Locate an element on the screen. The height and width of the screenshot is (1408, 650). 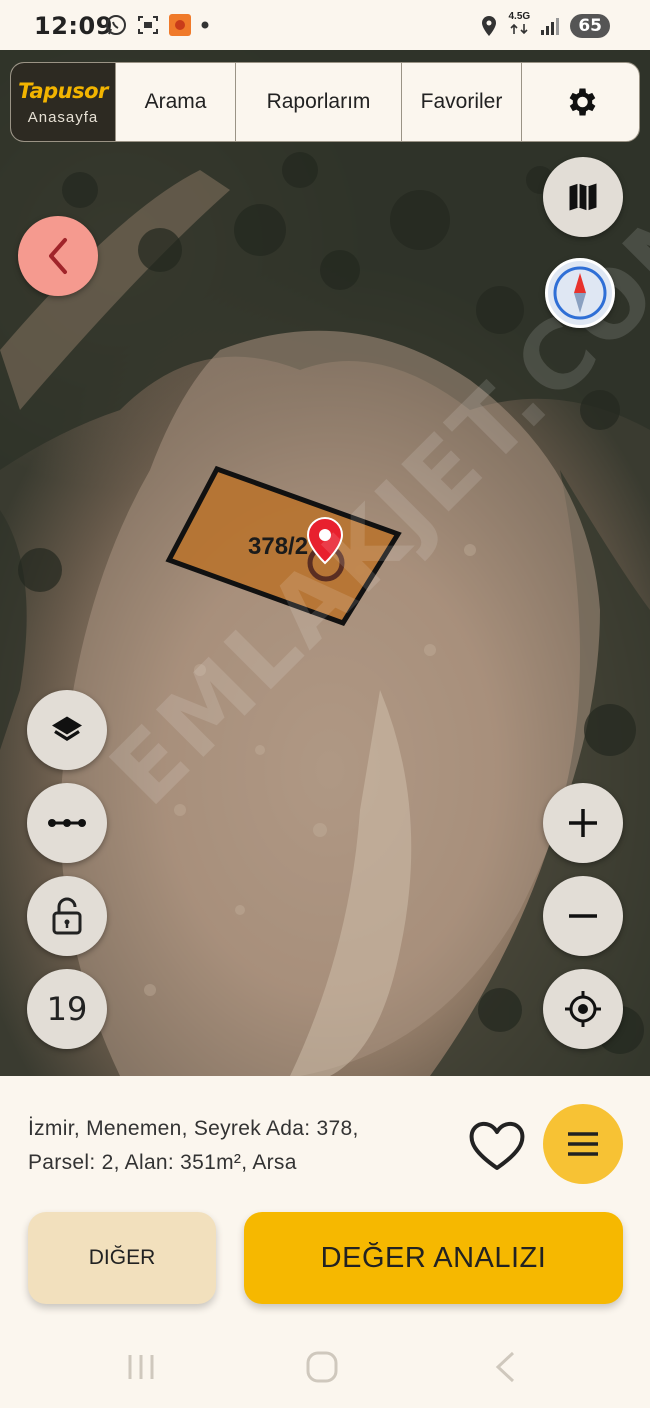
map-icon is located at coordinates (583, 197).